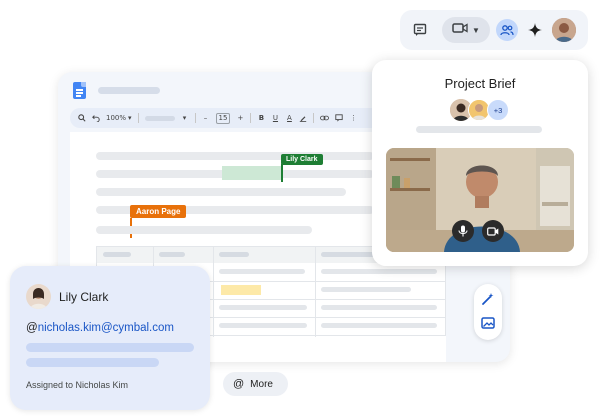 The image size is (600, 416). I want to click on undo-icon, so click(96, 118).